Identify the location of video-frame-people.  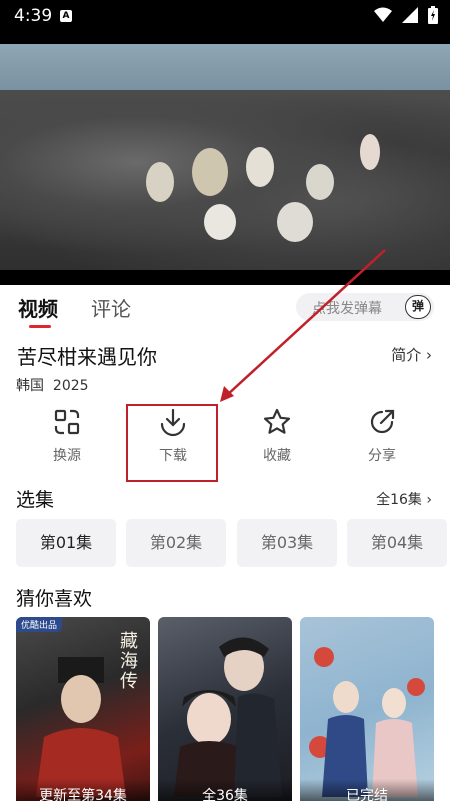
(263, 188).